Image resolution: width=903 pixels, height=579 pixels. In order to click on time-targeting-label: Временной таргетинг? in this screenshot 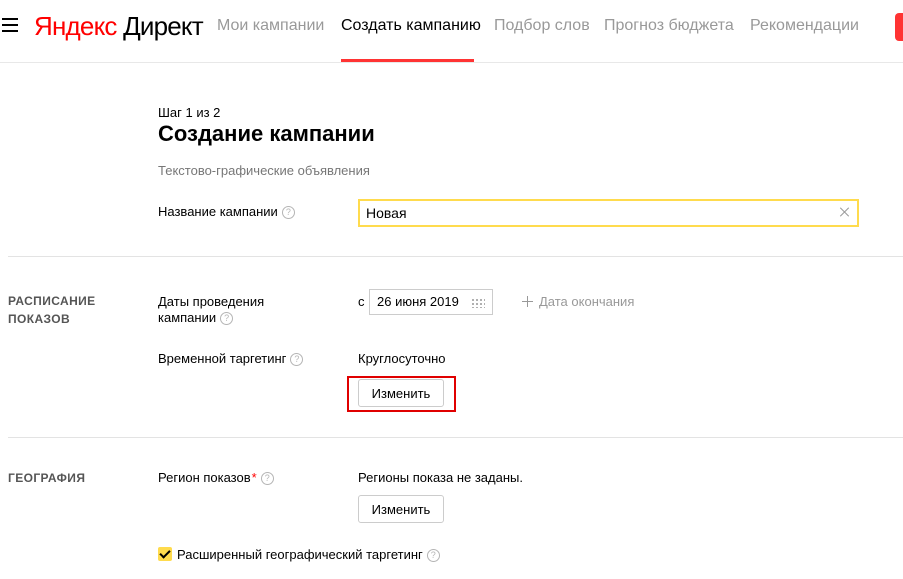, I will do `click(231, 359)`.